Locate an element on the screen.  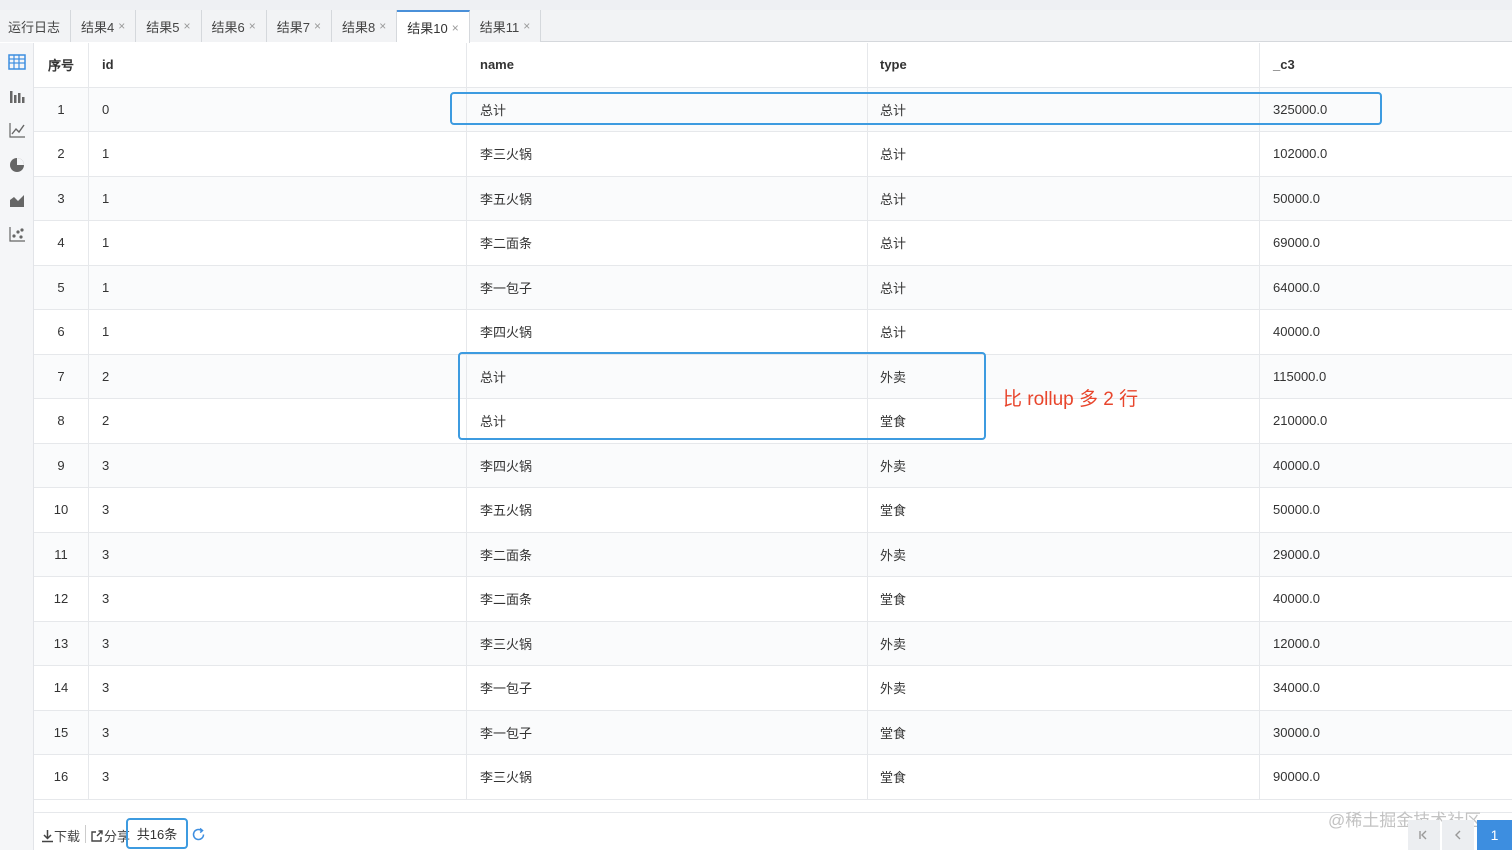
table-cell: 11 is located at coordinates (61, 554).